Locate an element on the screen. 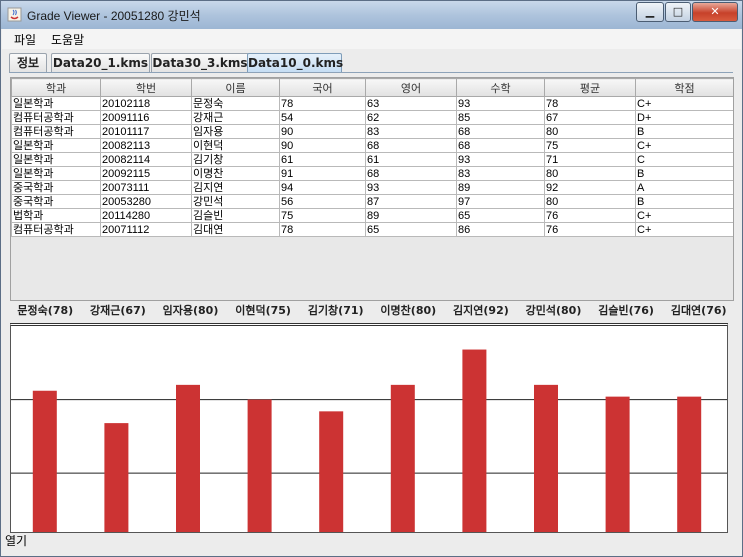 Image resolution: width=743 pixels, height=557 pixels. table-row: 일본학과 20102118 문정숙 78 63 93 78 C+ is located at coordinates (372, 103).